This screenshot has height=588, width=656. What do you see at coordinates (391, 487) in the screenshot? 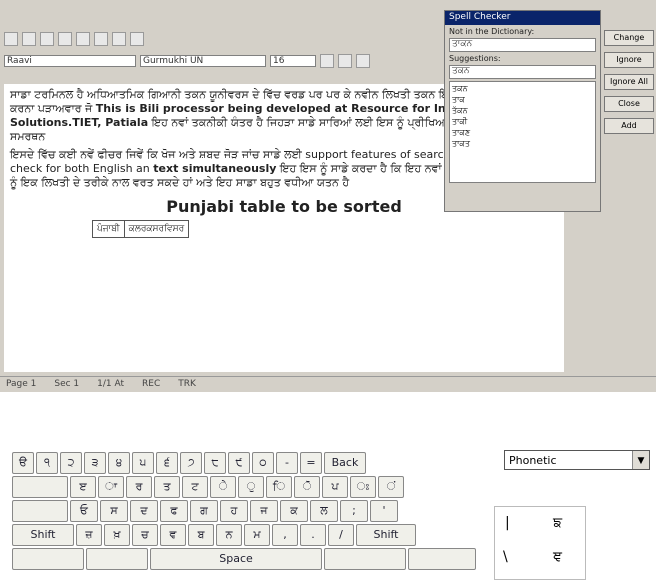
I see `key: ਂ` at bounding box center [391, 487].